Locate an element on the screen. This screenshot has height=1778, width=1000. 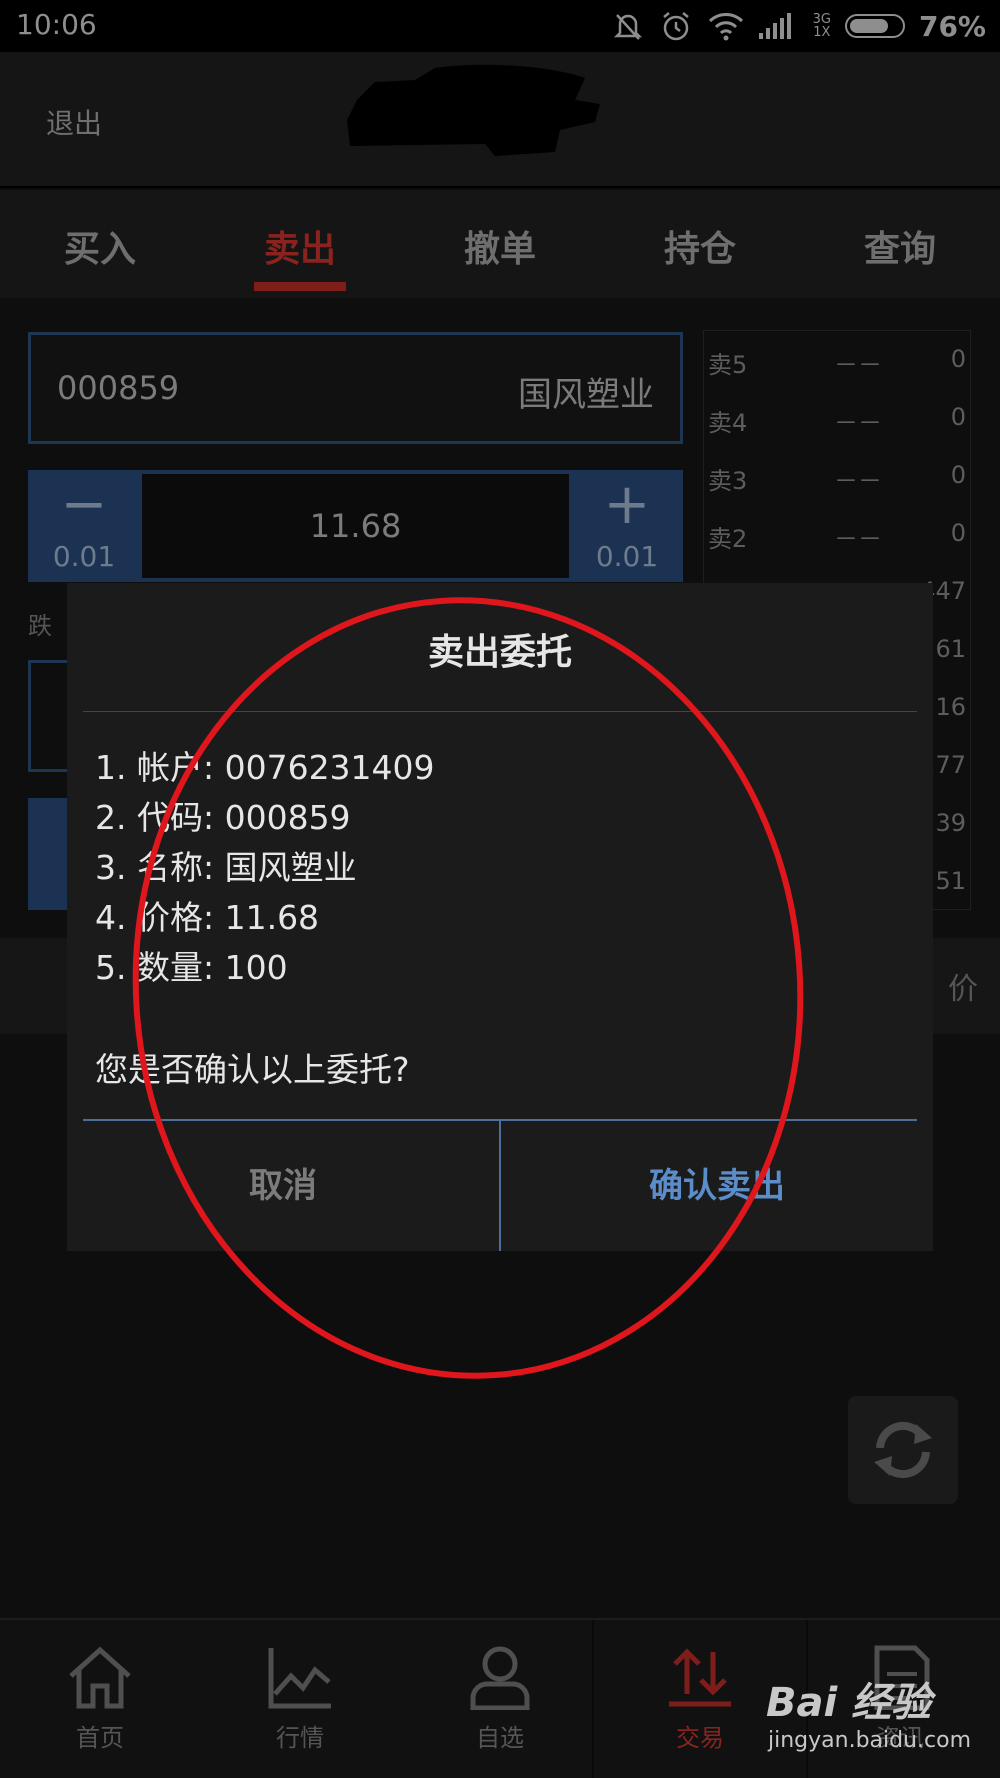
watermark-sub: jingyan.baidu.com is located at coordinates (870, 1740).